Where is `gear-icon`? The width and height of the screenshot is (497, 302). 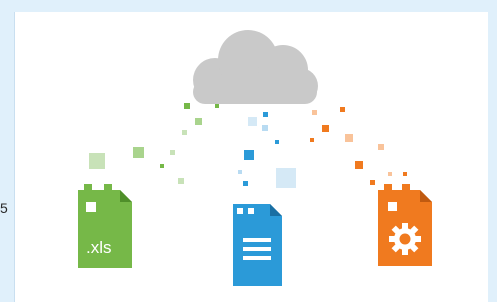 gear-icon is located at coordinates (405, 239).